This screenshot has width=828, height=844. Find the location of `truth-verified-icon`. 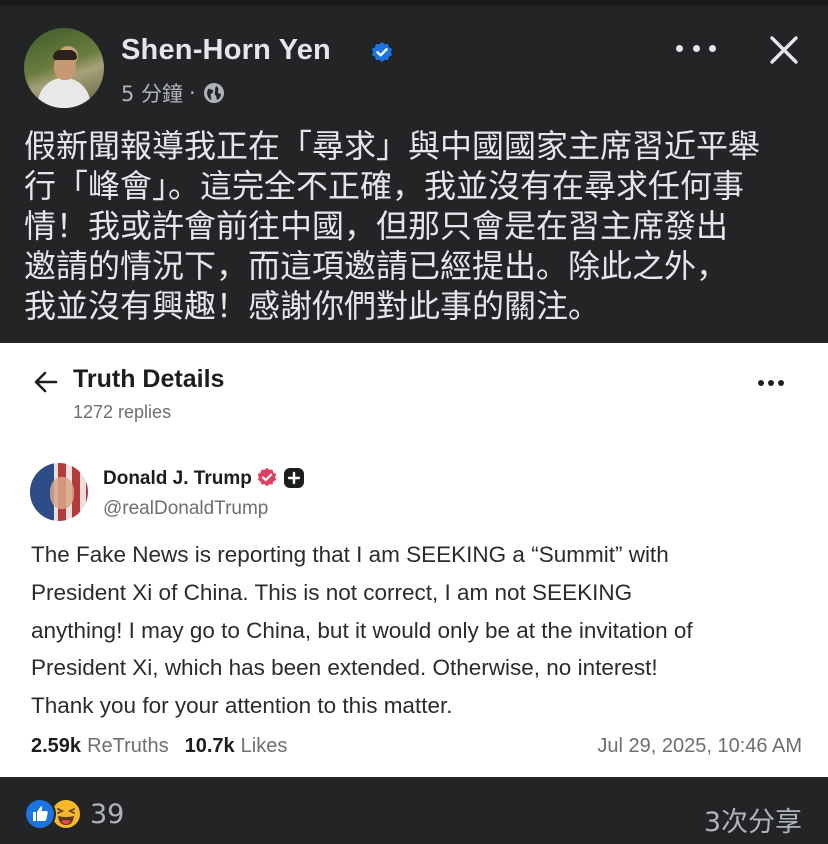

truth-verified-icon is located at coordinates (267, 477).